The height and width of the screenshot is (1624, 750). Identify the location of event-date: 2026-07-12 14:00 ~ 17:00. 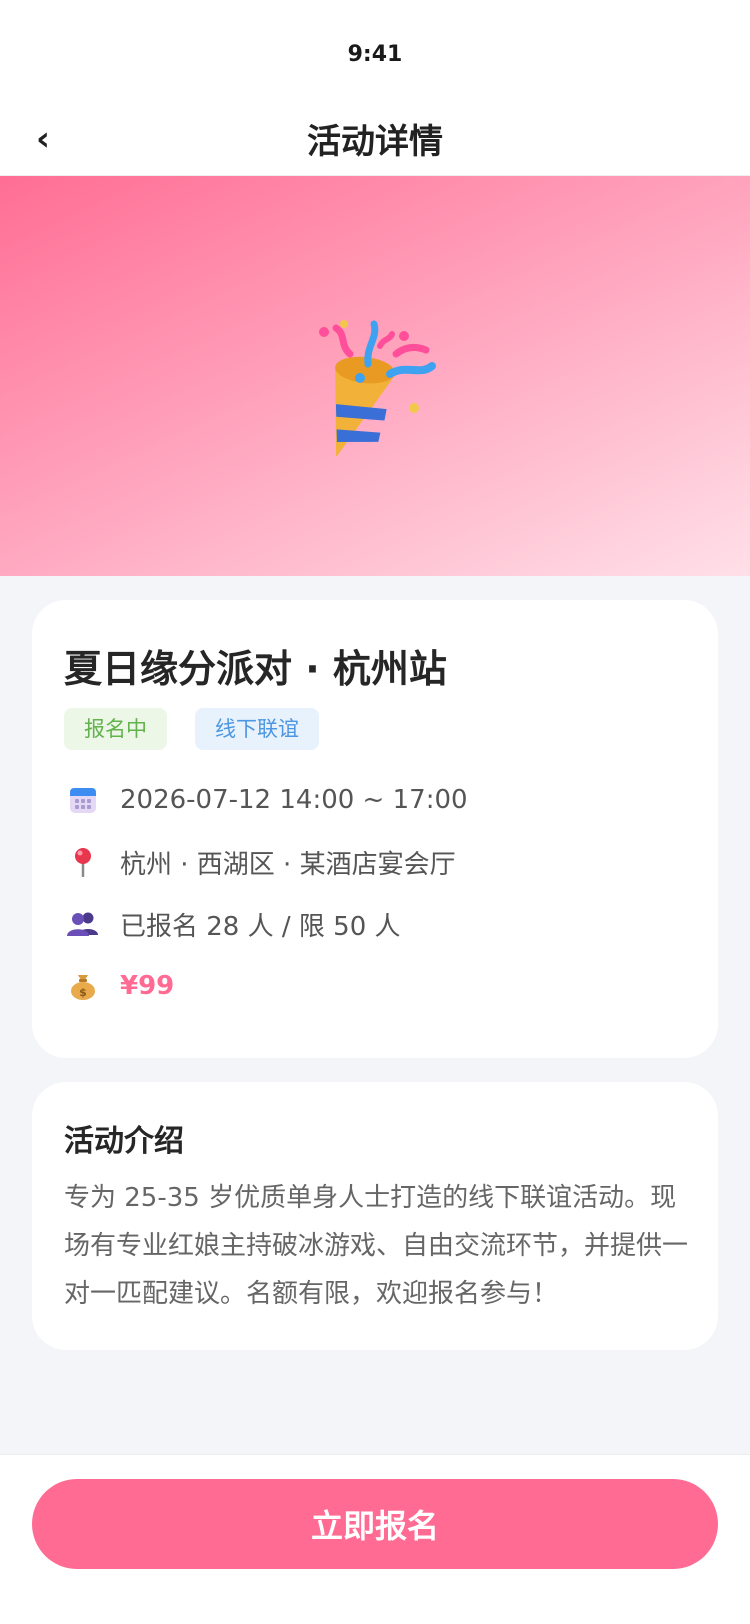
(294, 800).